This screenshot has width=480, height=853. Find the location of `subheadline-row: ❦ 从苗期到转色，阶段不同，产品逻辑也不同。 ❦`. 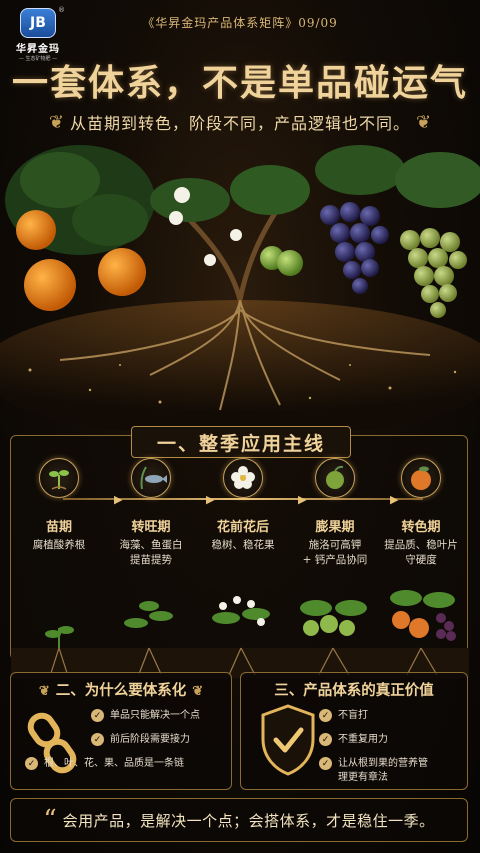

subheadline-row: ❦ 从苗期到转色，阶段不同，产品逻辑也不同。 ❦ is located at coordinates (240, 122).